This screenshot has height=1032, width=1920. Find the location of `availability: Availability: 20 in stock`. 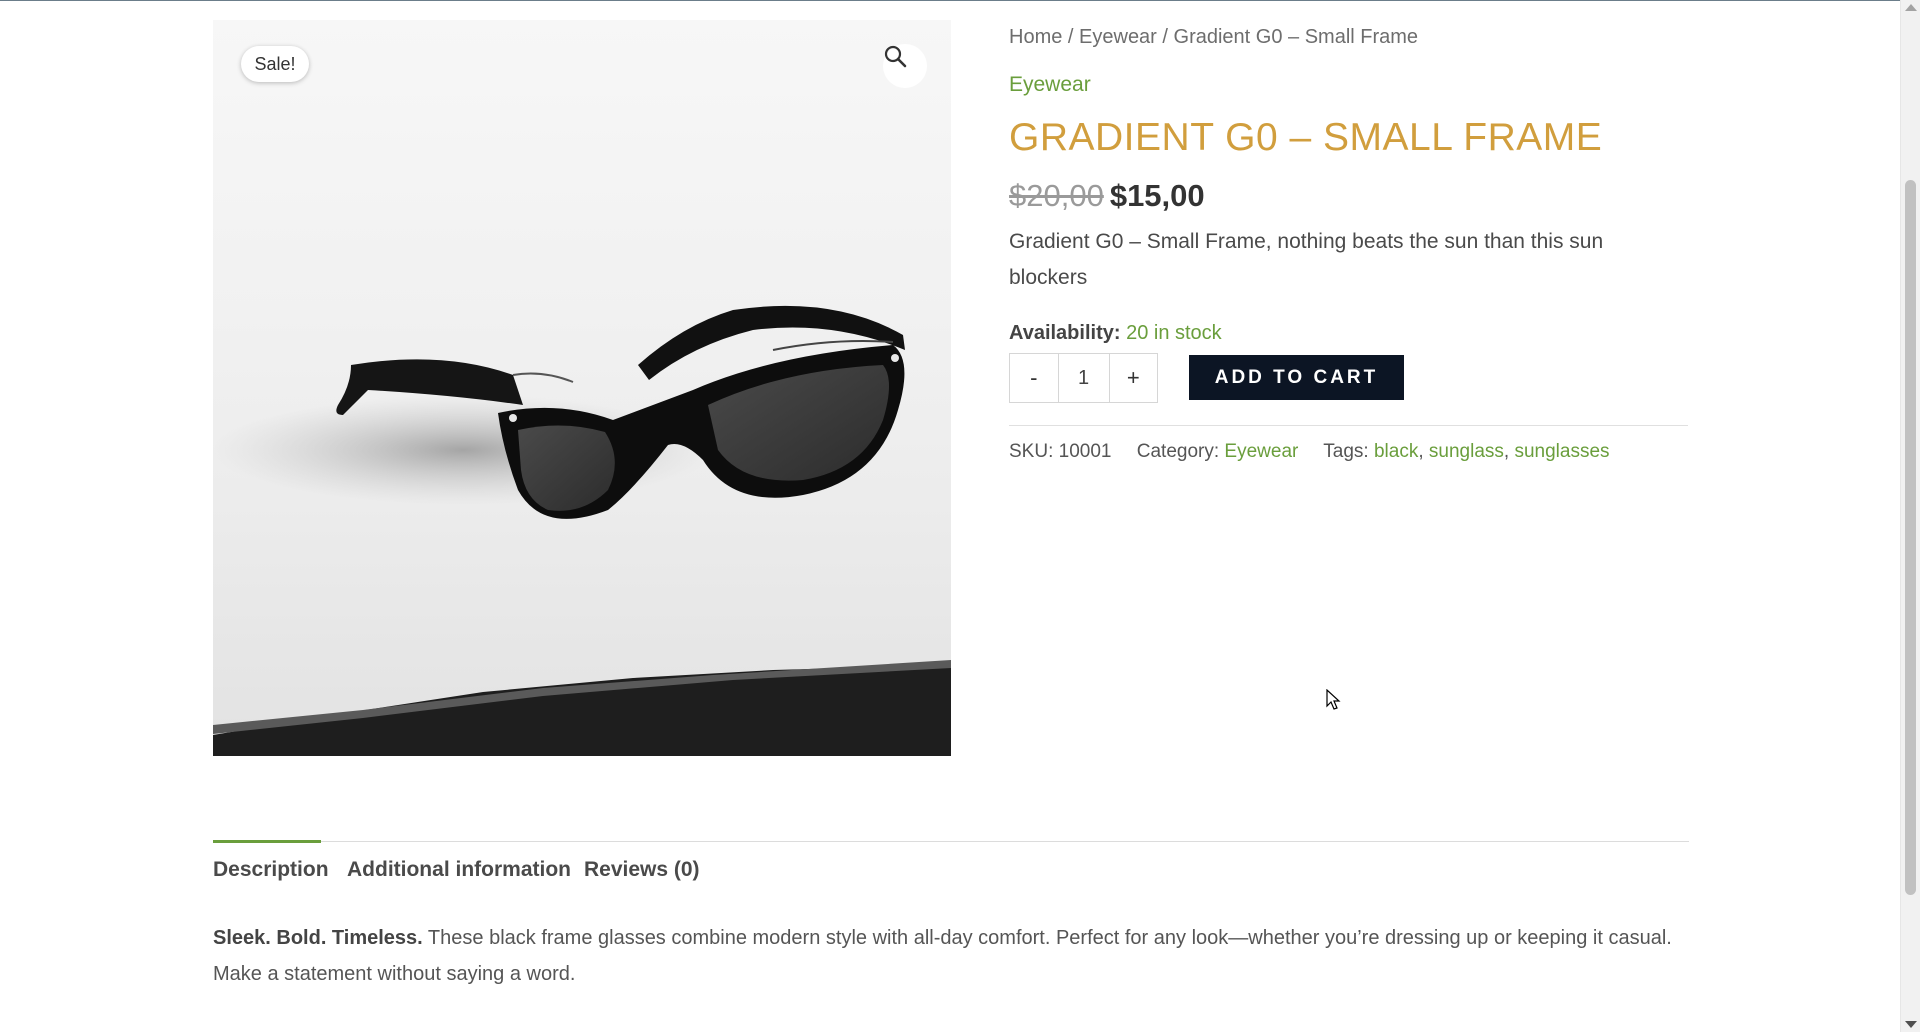

availability: Availability: 20 in stock is located at coordinates (1115, 333).